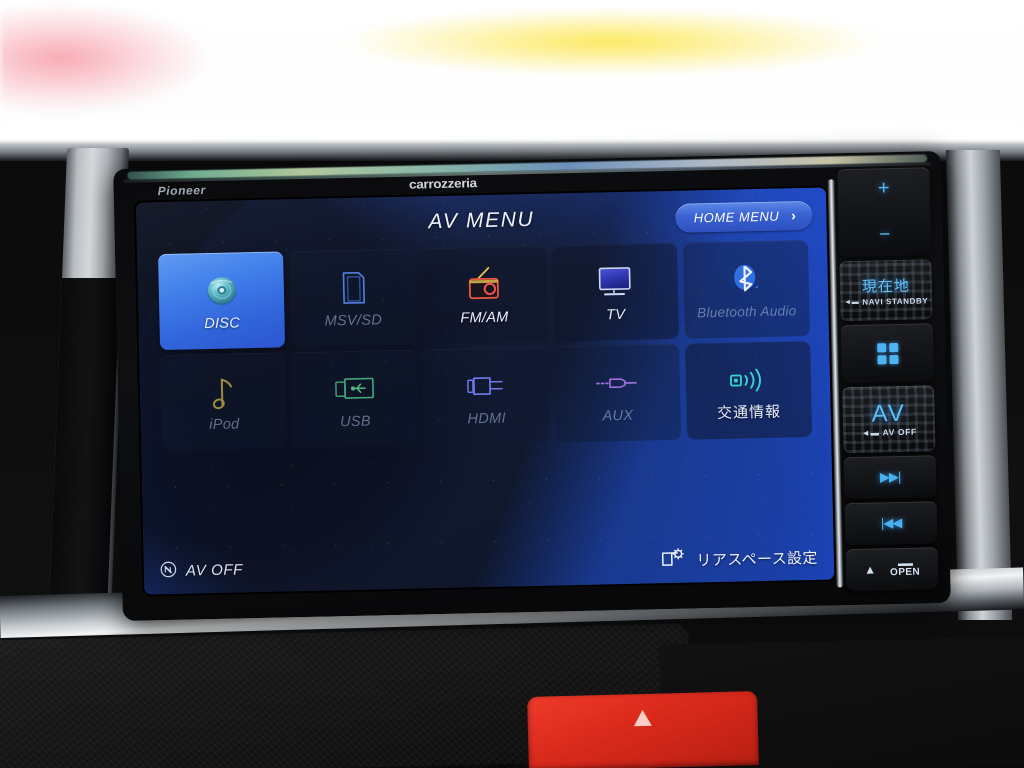  I want to click on music-note-icon, so click(223, 391).